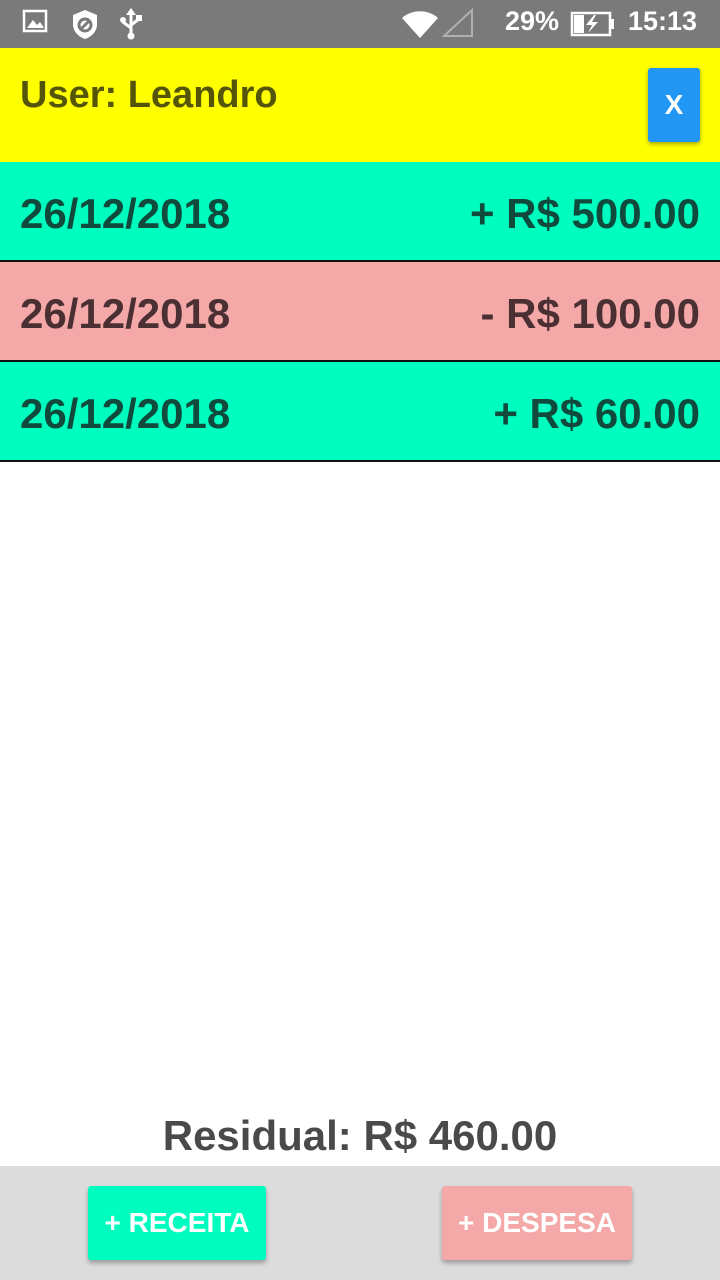 This screenshot has height=1280, width=720. I want to click on add-receita-button: + RECEITA, so click(177, 1223).